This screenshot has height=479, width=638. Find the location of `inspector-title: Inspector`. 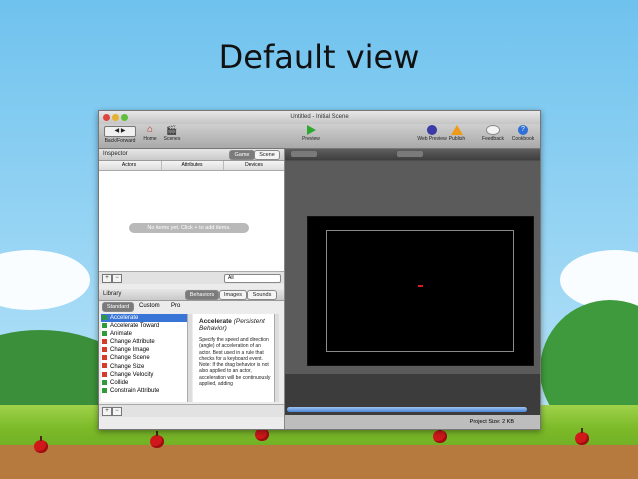

inspector-title: Inspector is located at coordinates (115, 154).